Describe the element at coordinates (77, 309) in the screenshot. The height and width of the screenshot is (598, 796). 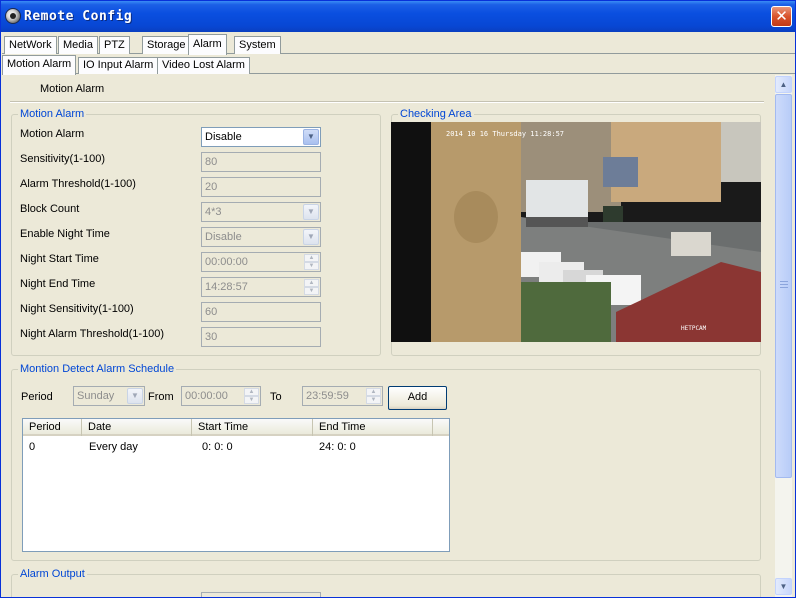
I see `night-sensitivity-label: Night Sensitivity(1-100)` at that location.